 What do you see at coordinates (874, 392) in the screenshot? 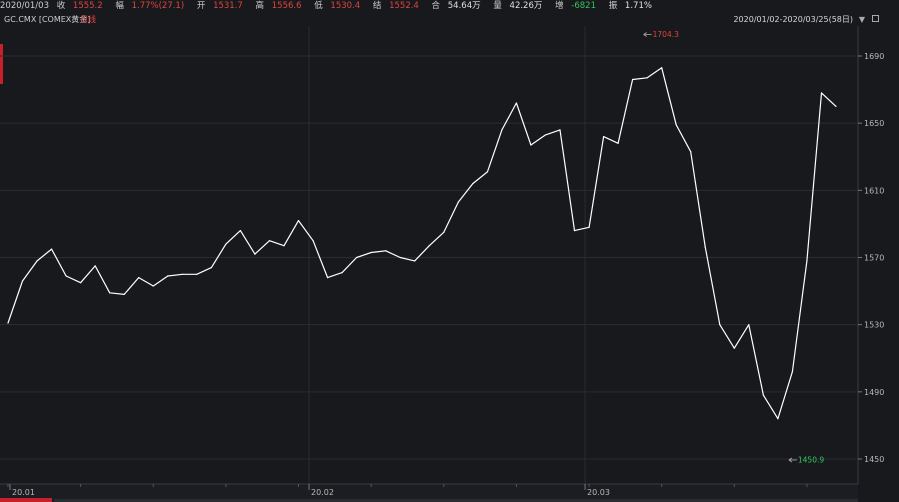
I see `y-tick-label: 1490` at bounding box center [874, 392].